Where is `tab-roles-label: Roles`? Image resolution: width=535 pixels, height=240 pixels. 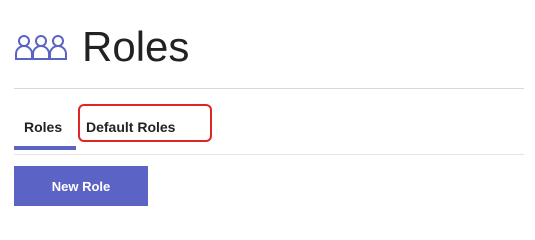 tab-roles-label: Roles is located at coordinates (43, 127).